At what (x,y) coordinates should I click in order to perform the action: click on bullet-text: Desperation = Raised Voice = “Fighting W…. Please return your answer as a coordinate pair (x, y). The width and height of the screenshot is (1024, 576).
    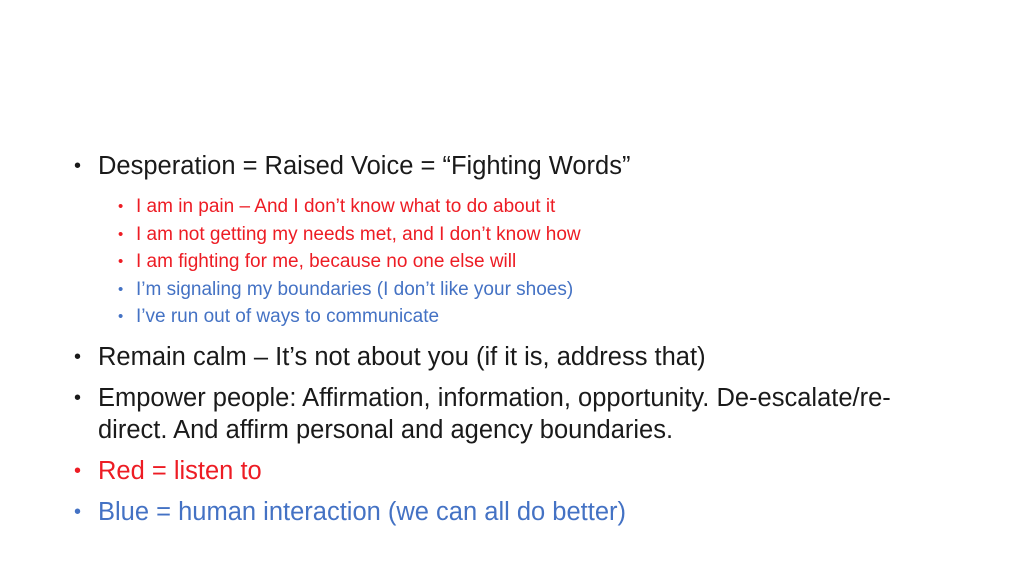
    Looking at the image, I should click on (364, 166).